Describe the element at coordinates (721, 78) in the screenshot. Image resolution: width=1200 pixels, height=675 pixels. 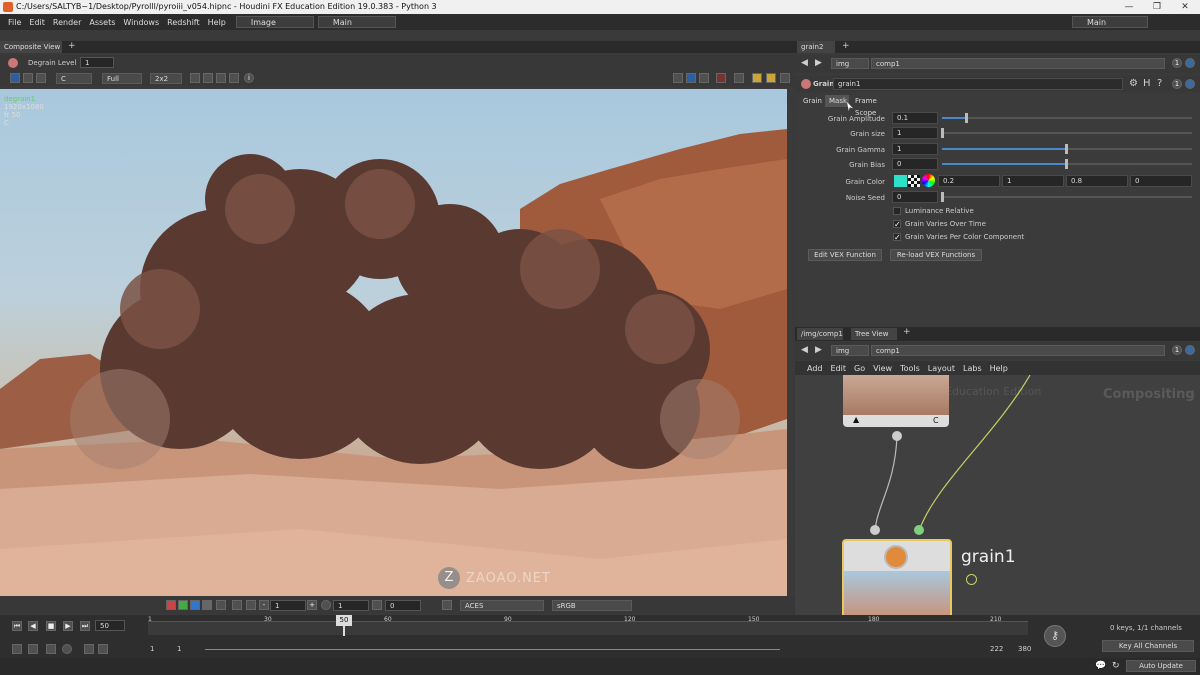
I see `render-icon` at that location.